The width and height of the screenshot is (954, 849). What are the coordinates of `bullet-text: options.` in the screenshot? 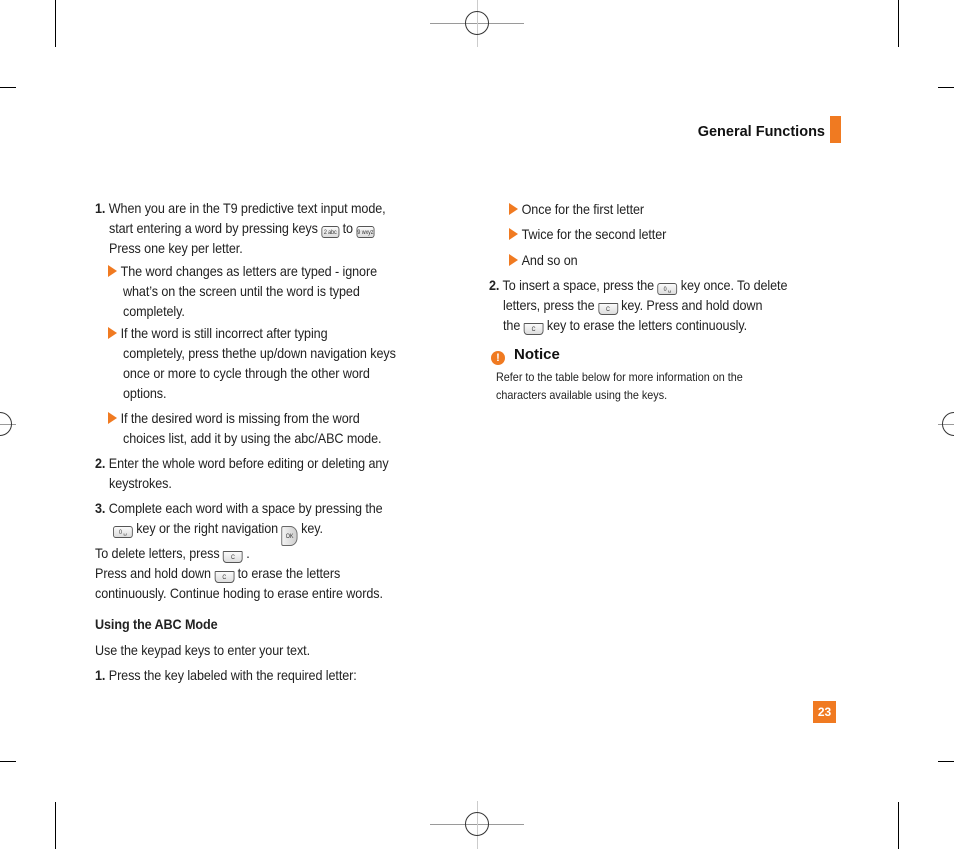 It's located at (145, 393).